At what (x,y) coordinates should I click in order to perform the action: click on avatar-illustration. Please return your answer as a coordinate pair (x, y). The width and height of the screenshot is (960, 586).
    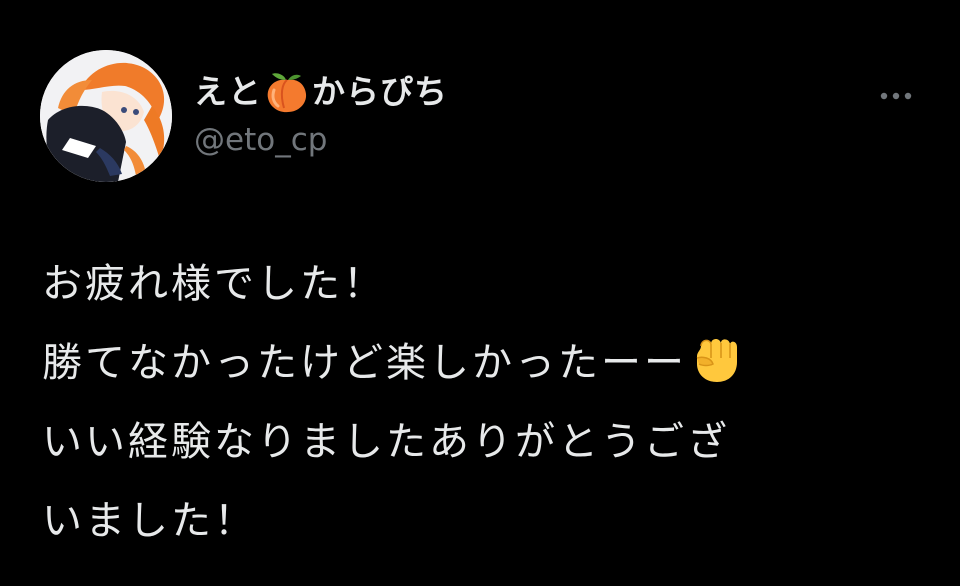
    Looking at the image, I should click on (106, 116).